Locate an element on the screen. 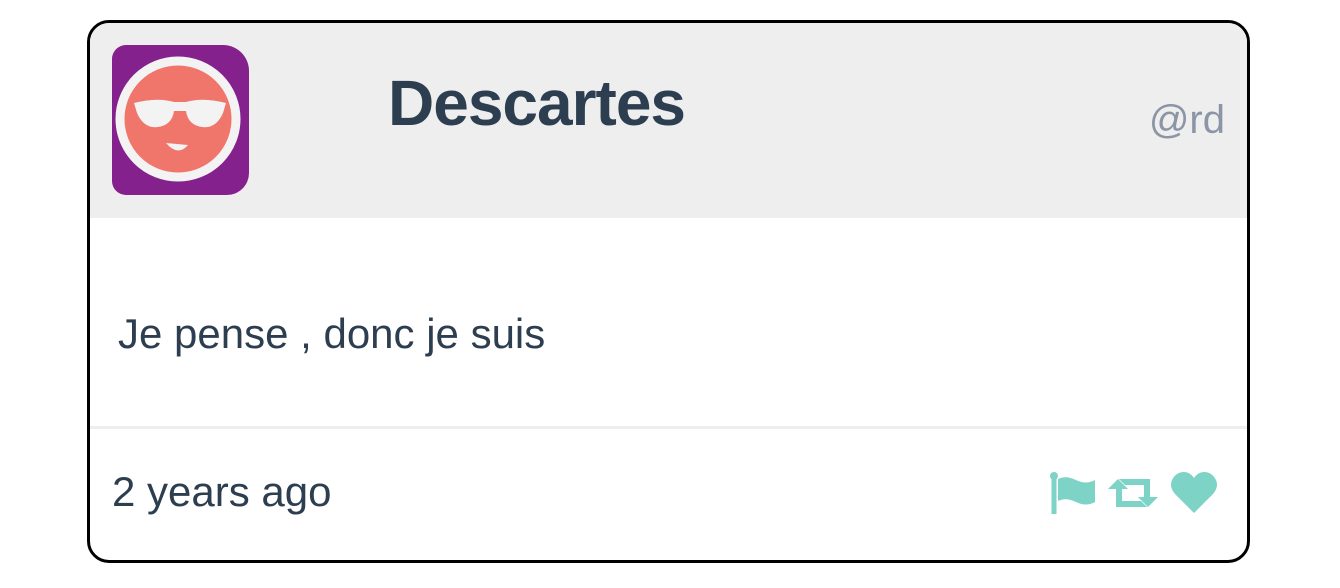  flag-icon is located at coordinates (1072, 493).